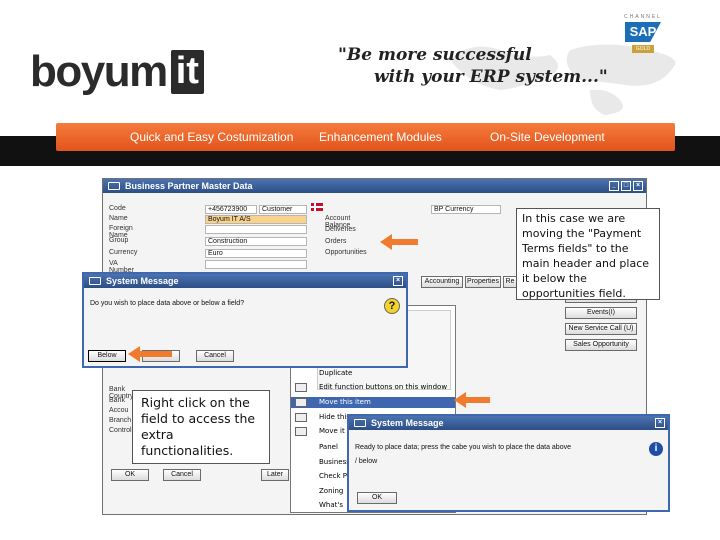 This screenshot has width=720, height=540. Describe the element at coordinates (301, 387) in the screenshot. I see `edit-icon` at that location.